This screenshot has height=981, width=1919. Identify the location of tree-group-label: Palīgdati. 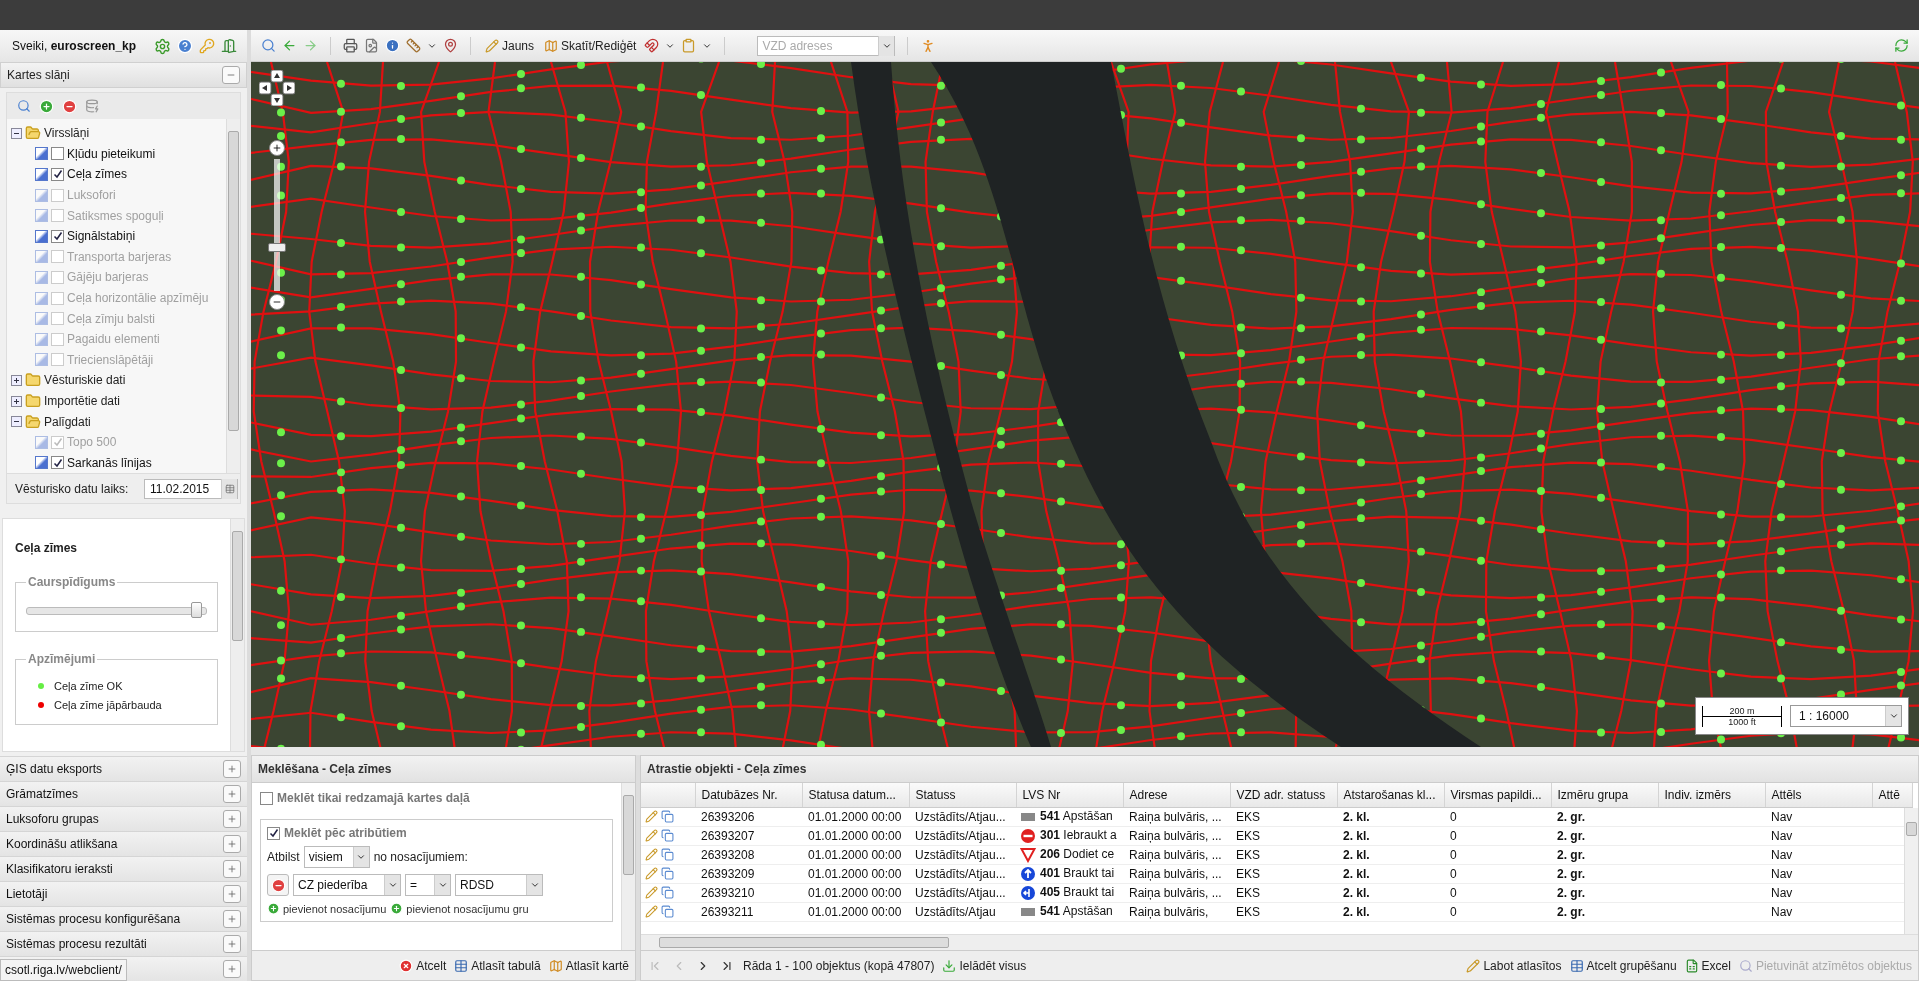
(67, 421).